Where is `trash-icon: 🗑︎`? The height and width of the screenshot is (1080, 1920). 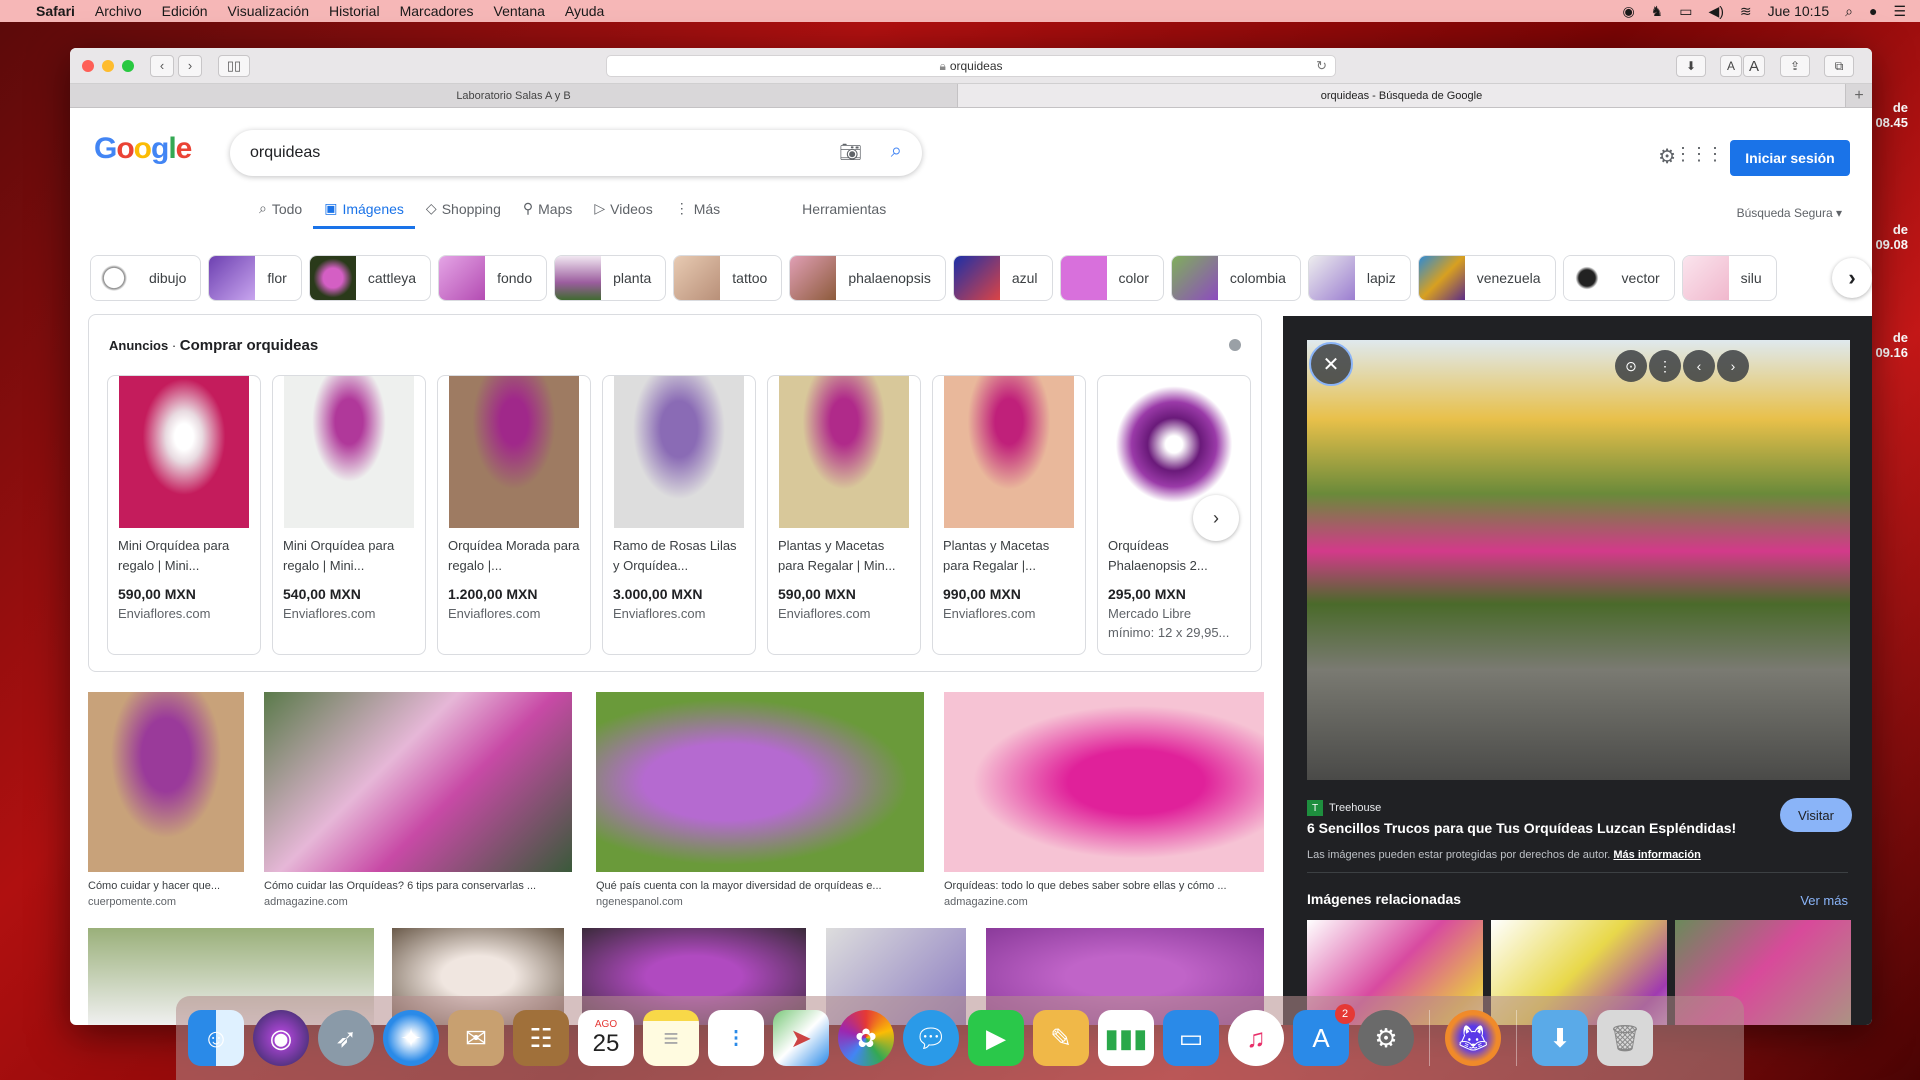 trash-icon: 🗑︎ is located at coordinates (1625, 1038).